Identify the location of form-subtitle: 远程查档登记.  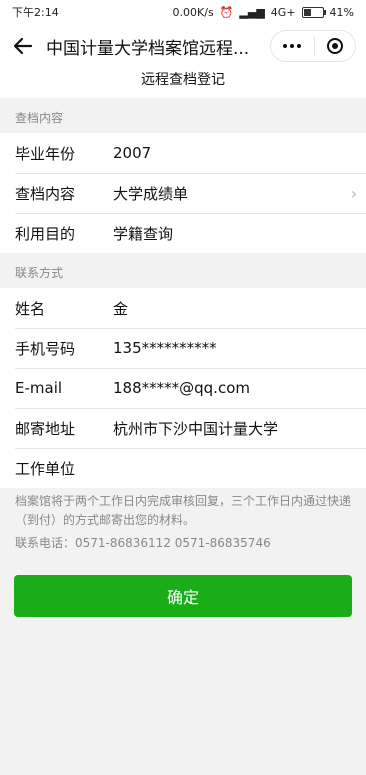
(183, 80).